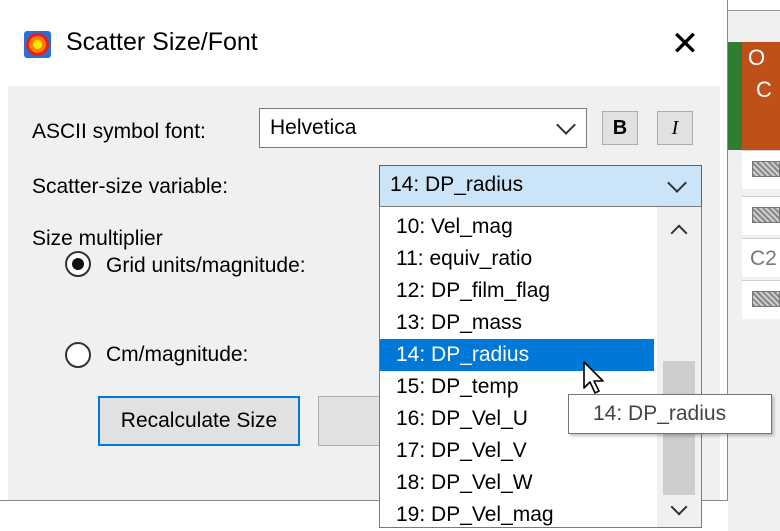  What do you see at coordinates (162, 42) in the screenshot?
I see `dialog-title: Scatter Size/Font` at bounding box center [162, 42].